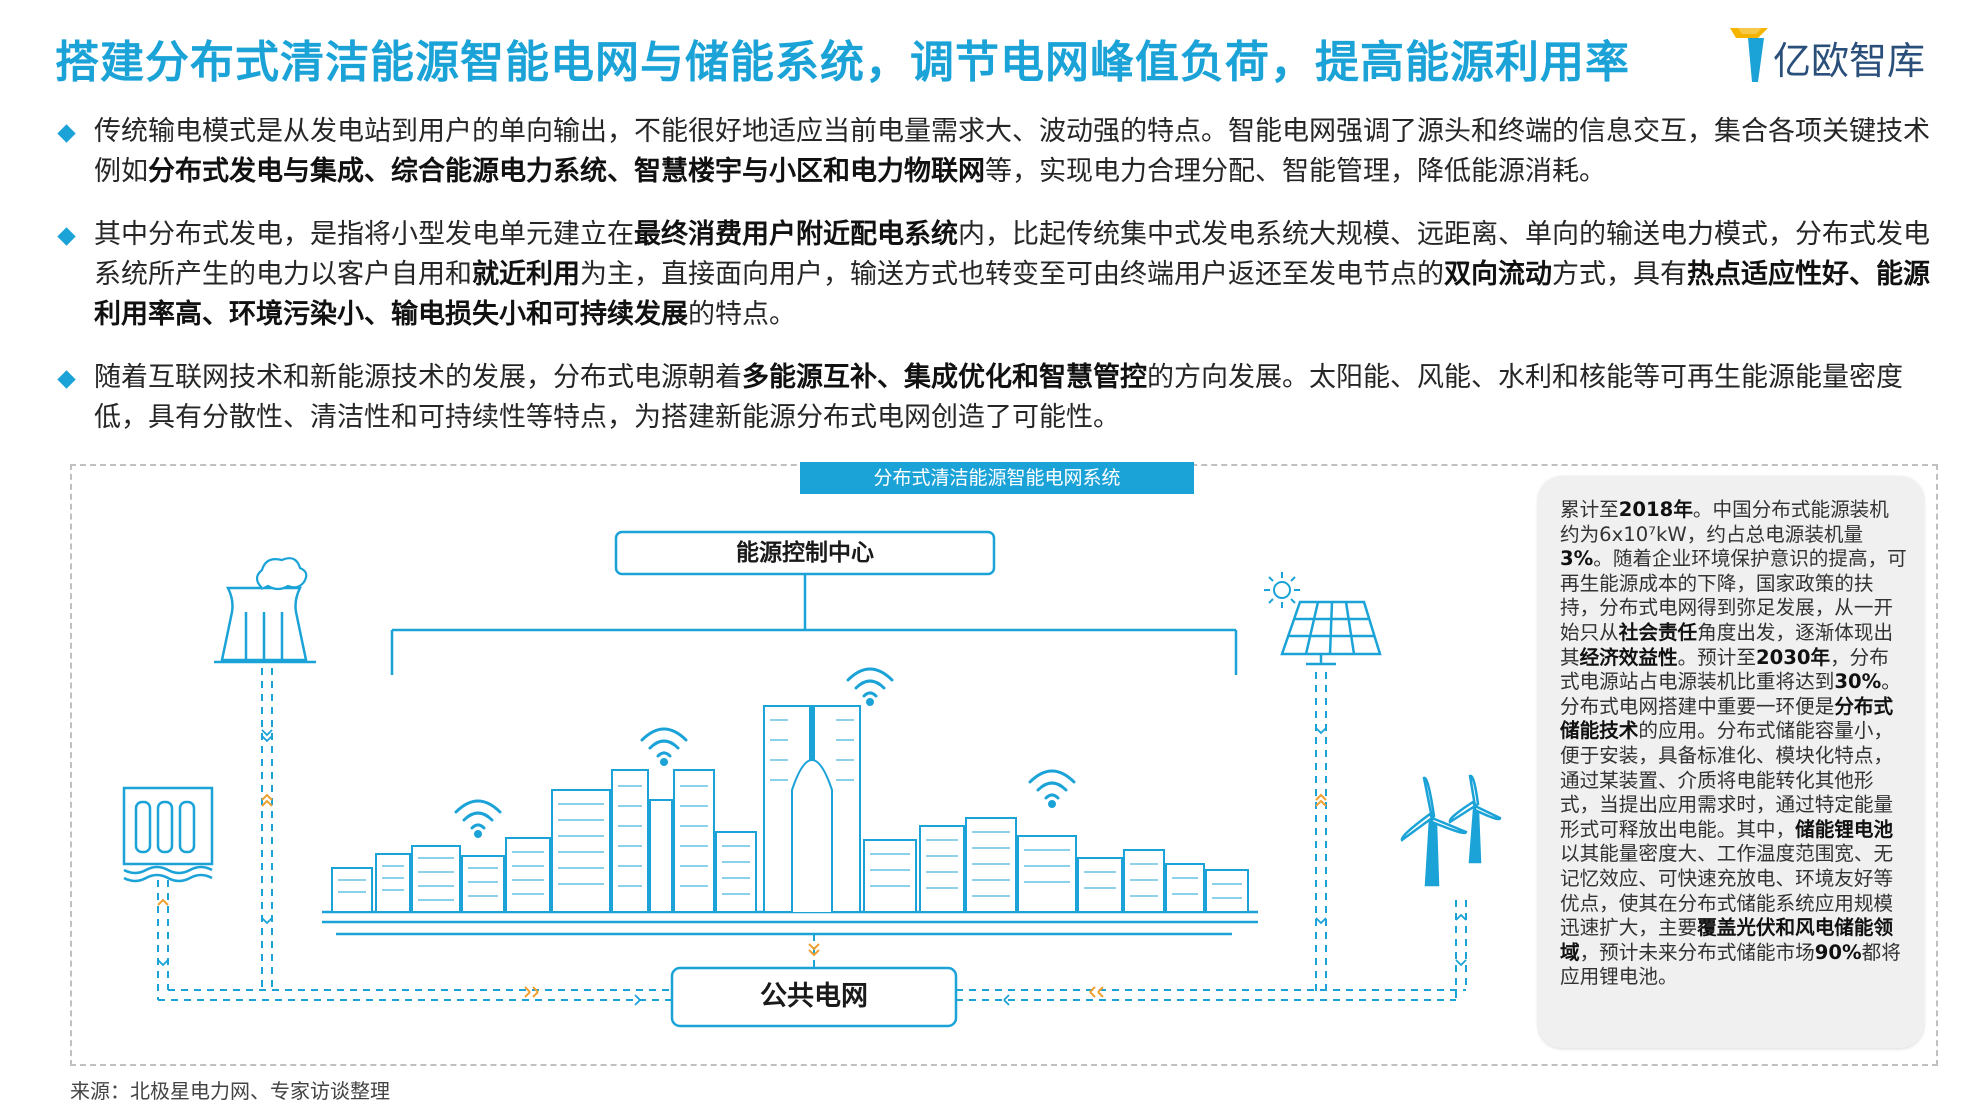  Describe the element at coordinates (1697, 706) in the screenshot. I see `text-run: 分布式电网搭建中重要一环便是` at that location.